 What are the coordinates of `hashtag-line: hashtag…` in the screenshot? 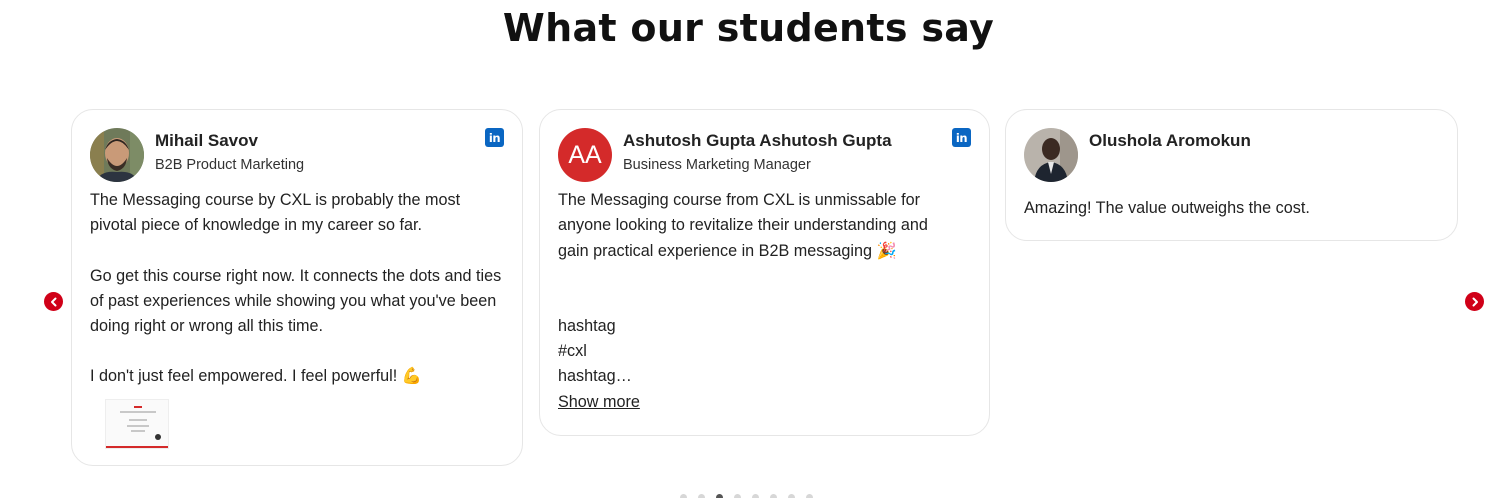 It's located at (595, 376).